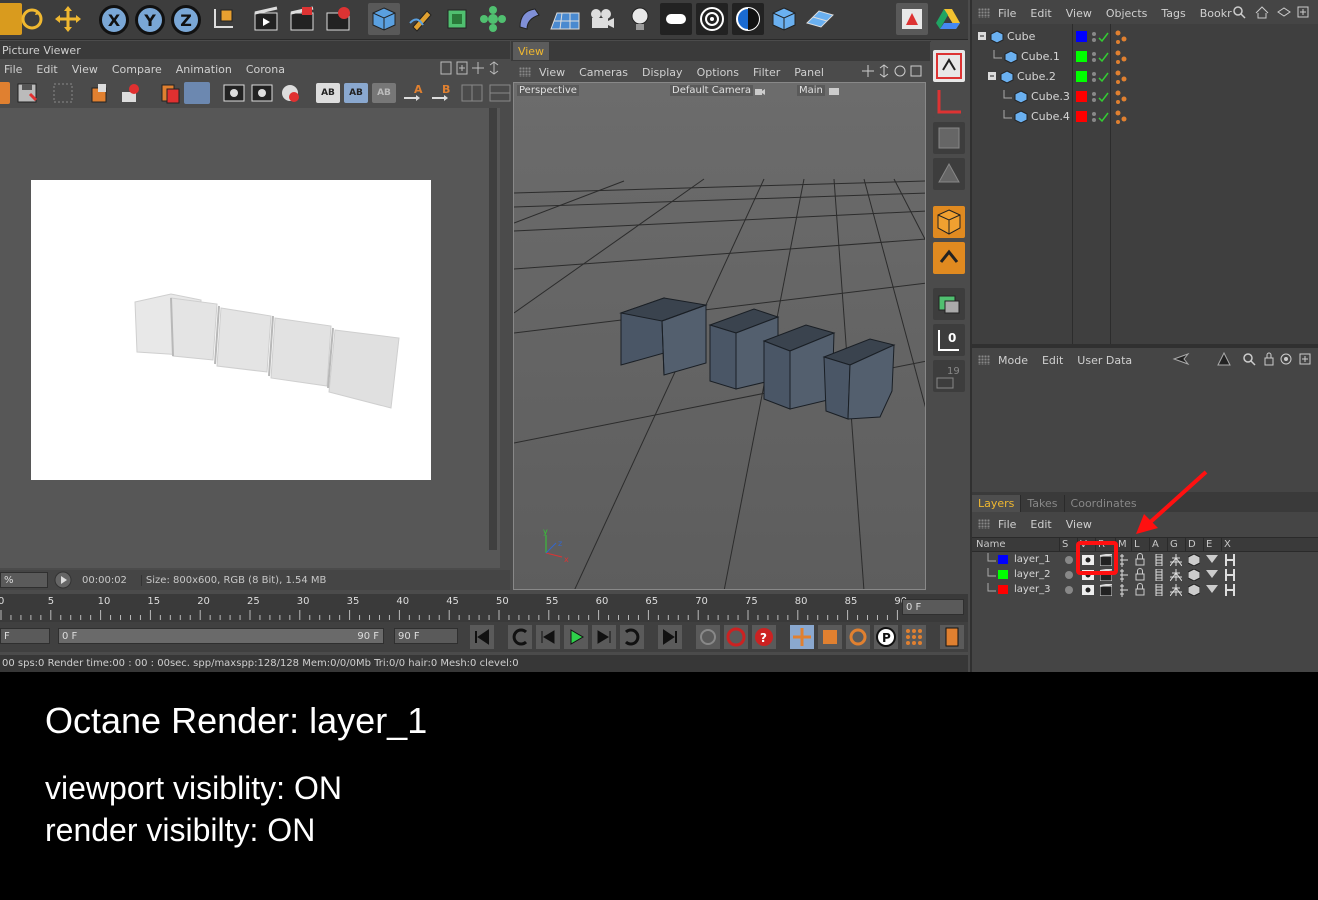  What do you see at coordinates (85, 69) in the screenshot?
I see `pv-menu-view: View` at bounding box center [85, 69].